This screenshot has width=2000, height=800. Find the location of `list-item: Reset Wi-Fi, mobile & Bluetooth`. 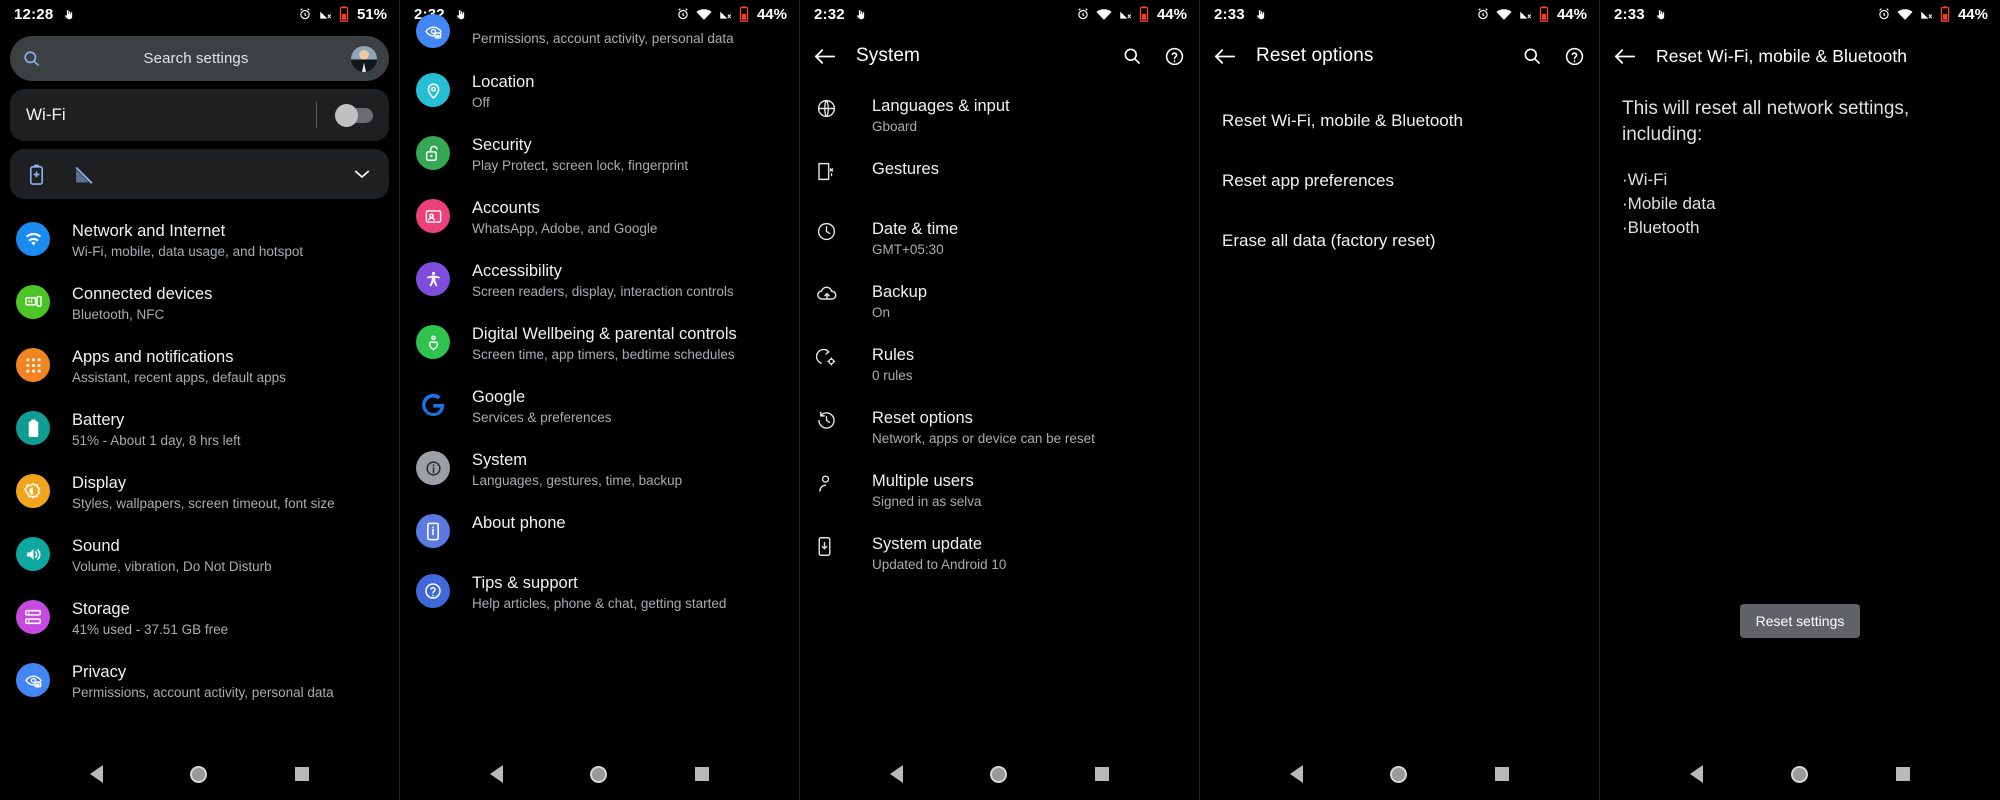

list-item: Reset Wi-Fi, mobile & Bluetooth is located at coordinates (1399, 120).